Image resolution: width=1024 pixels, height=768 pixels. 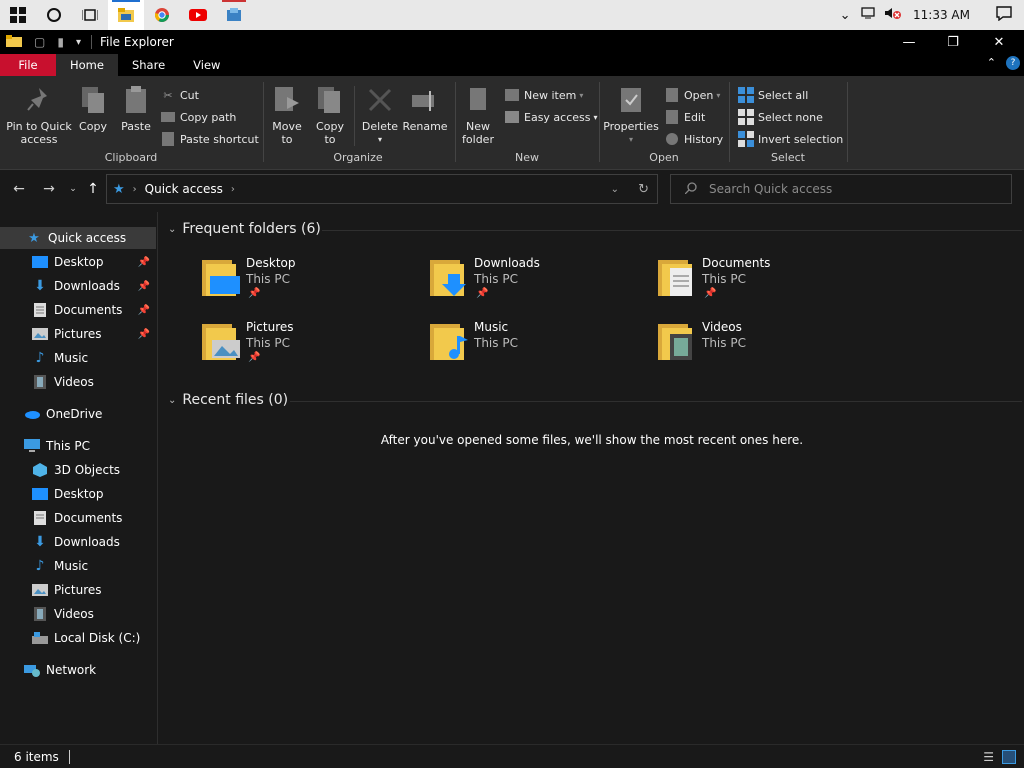 I want to click on nav-qa-downloads: ⬇ Downloads 📌, so click(x=78, y=286).